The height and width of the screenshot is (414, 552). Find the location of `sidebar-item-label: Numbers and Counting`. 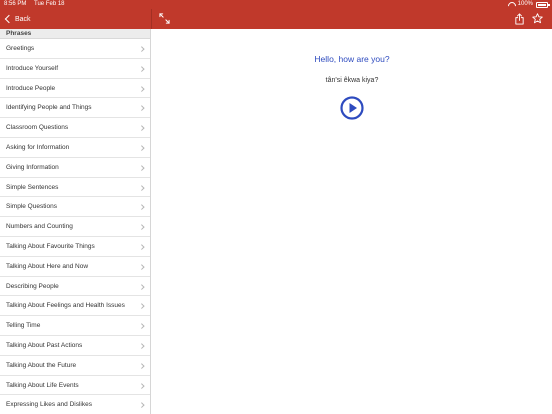

sidebar-item-label: Numbers and Counting is located at coordinates (39, 227).